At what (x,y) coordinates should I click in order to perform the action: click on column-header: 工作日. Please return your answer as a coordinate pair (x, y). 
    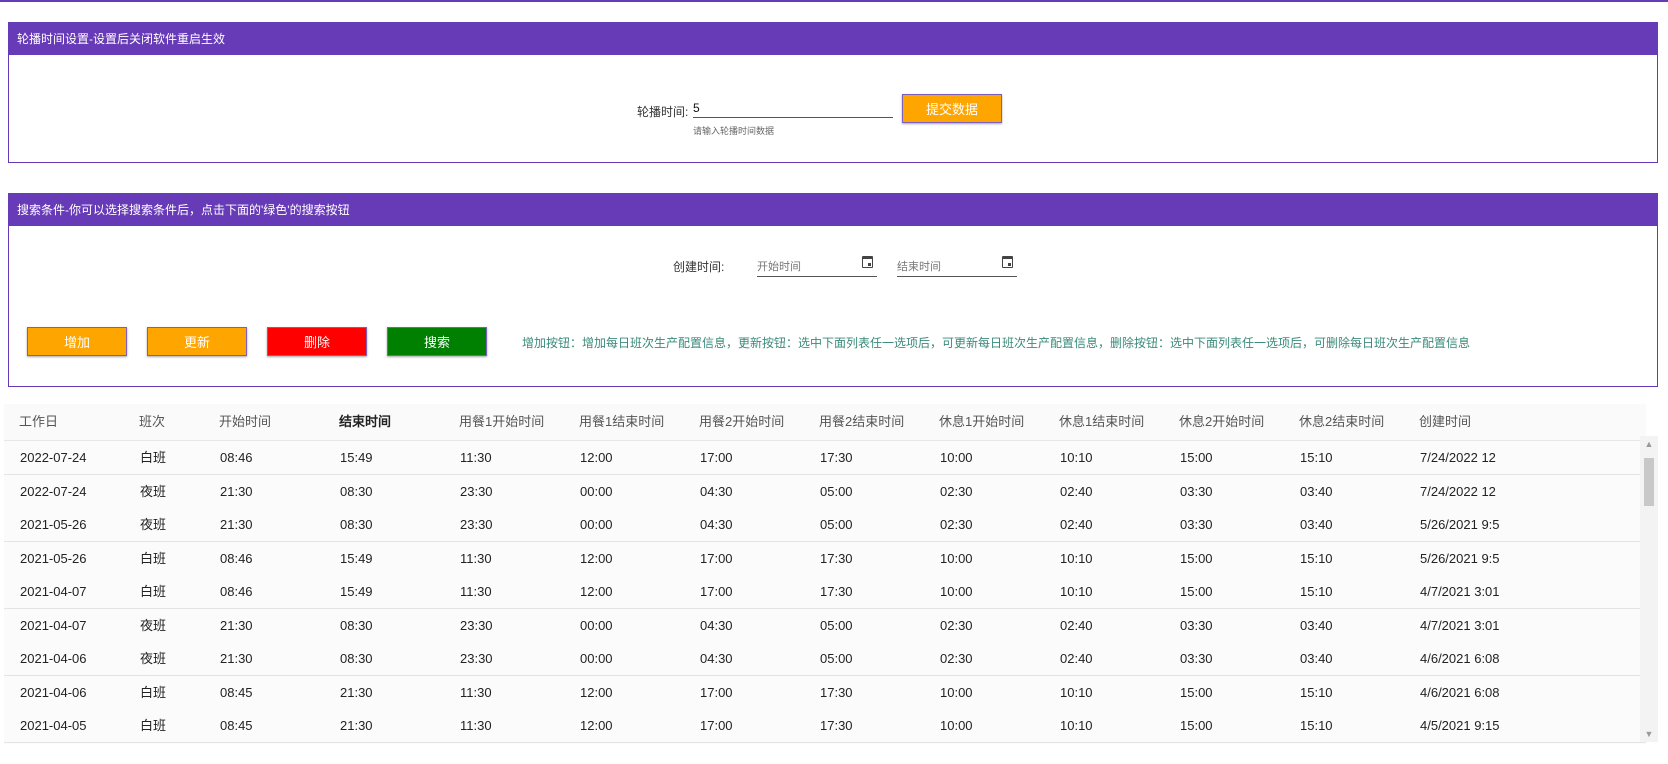
    Looking at the image, I should click on (38, 422).